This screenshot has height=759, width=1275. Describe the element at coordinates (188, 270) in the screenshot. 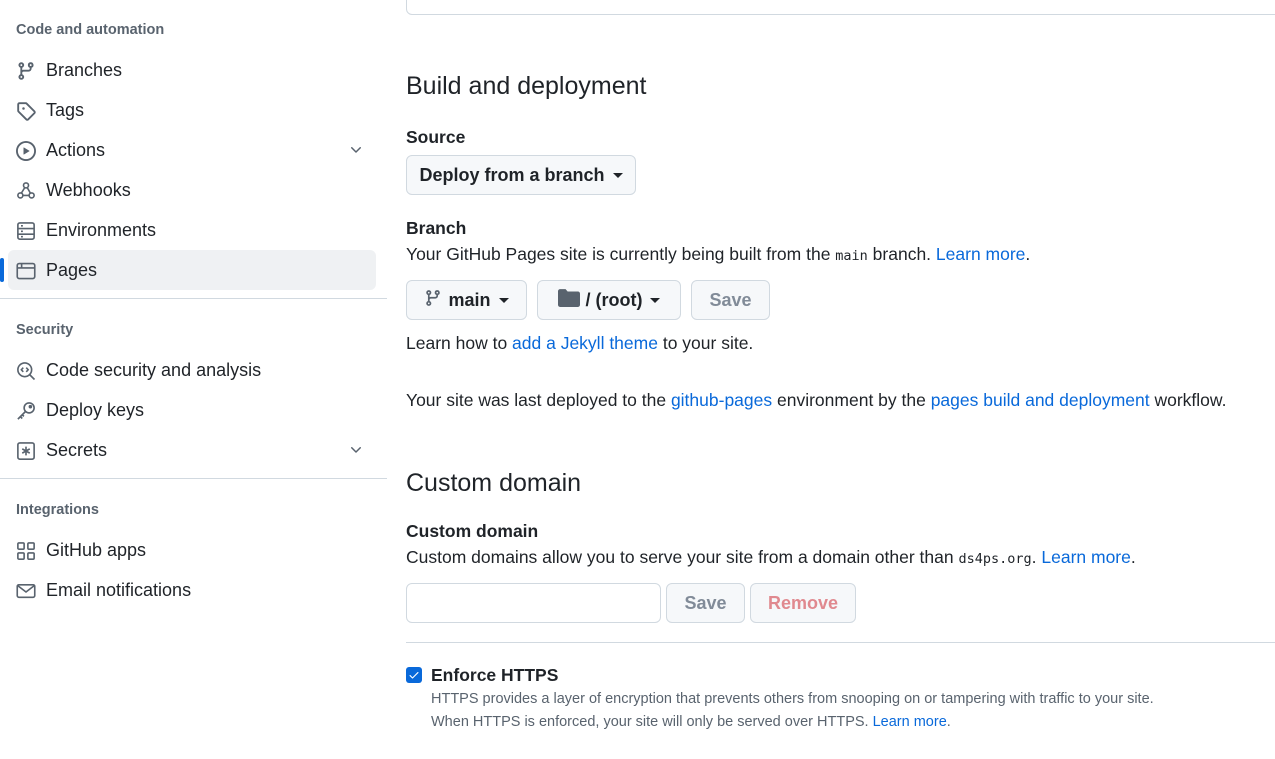

I see `sidebar-item-pages: Pages` at that location.